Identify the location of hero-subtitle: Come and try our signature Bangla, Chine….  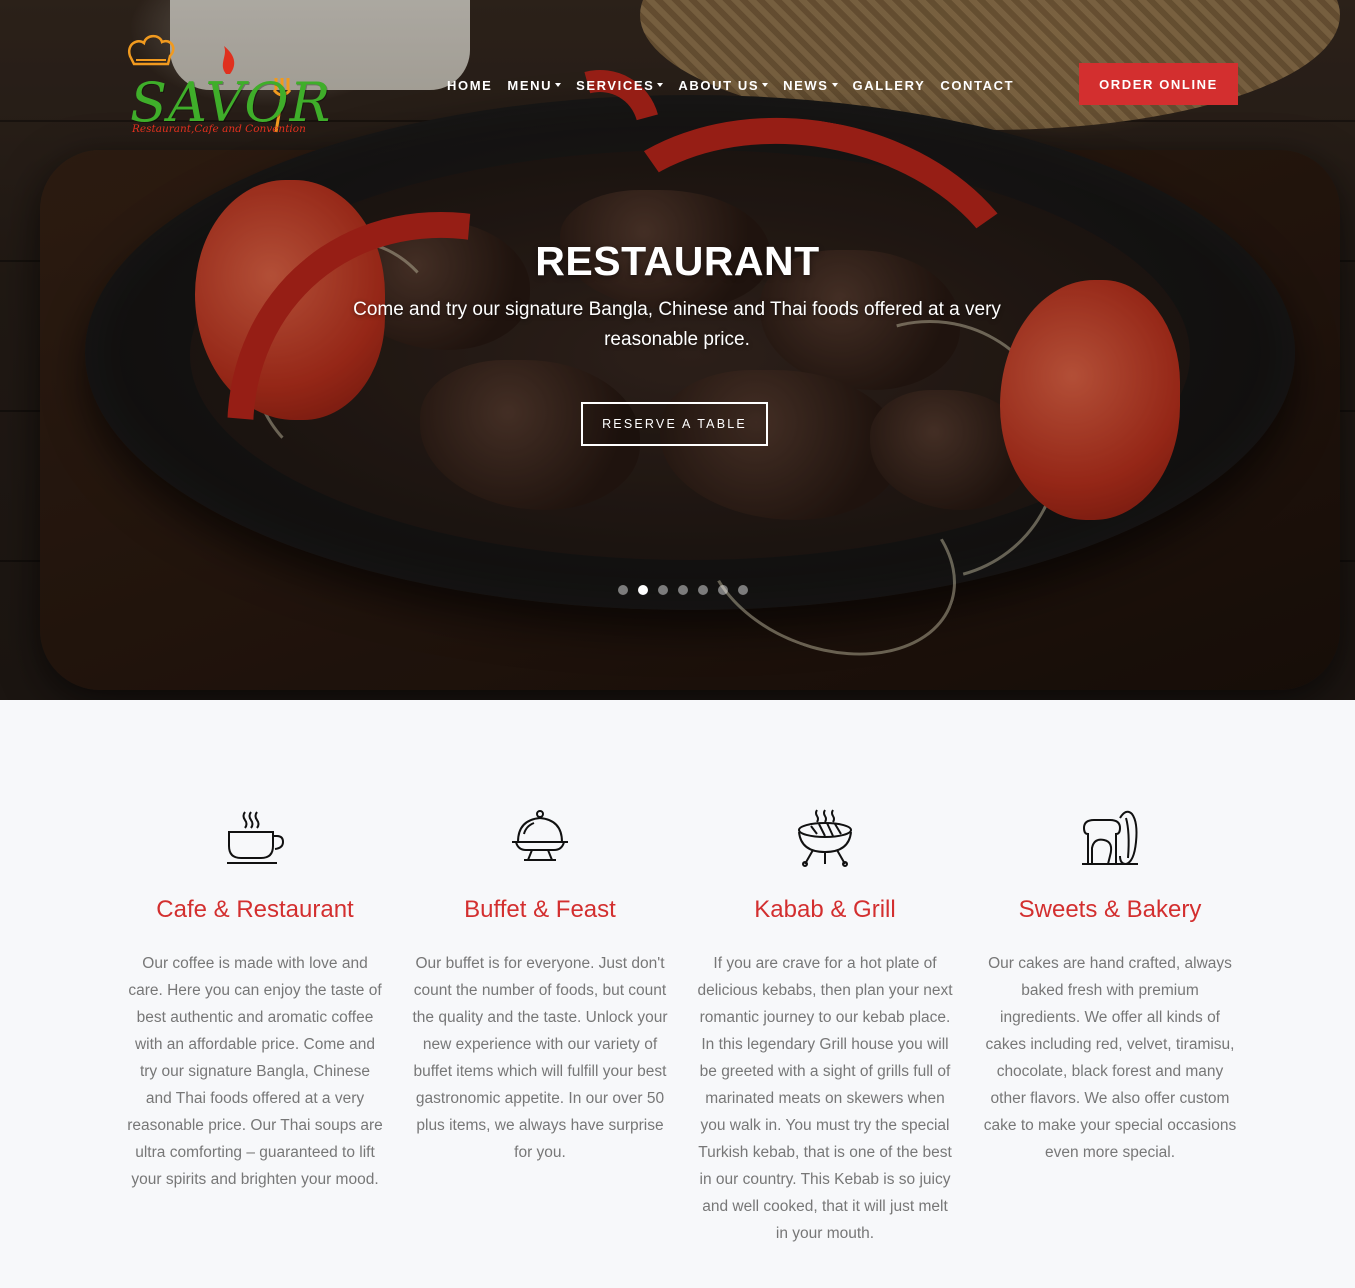
(677, 324).